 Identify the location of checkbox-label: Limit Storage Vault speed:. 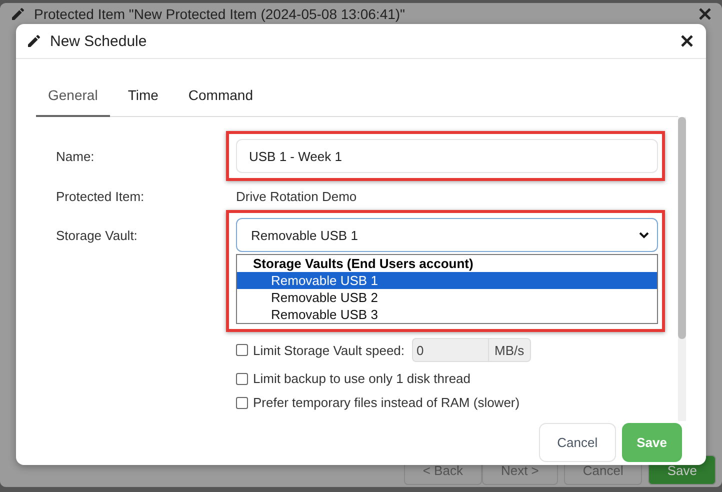
(329, 350).